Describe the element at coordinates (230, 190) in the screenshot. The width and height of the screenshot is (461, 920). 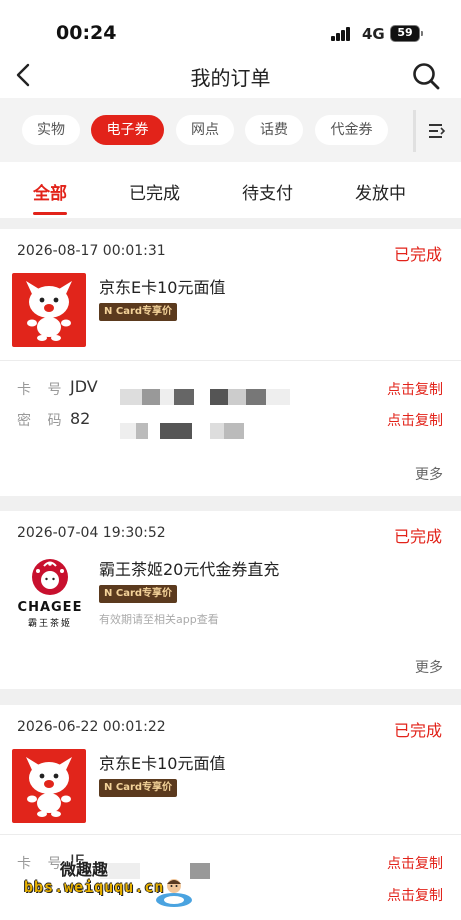
I see `order-status-tabs: 全部 已完成 待支付 发放中` at that location.